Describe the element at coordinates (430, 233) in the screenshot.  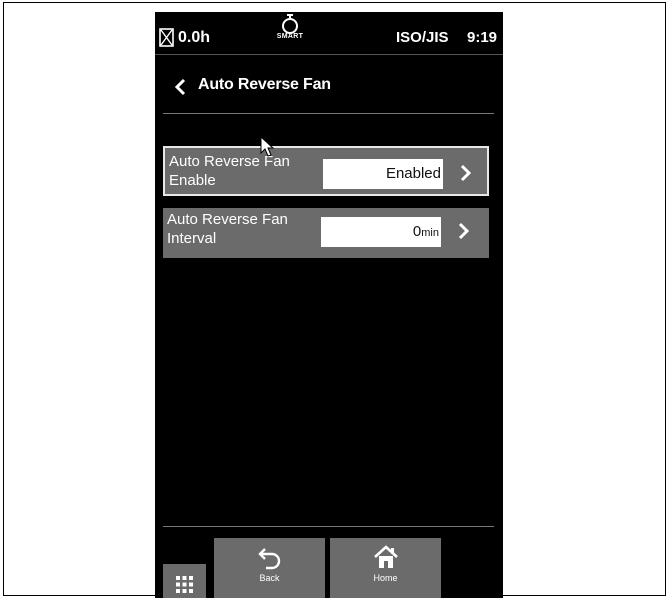
I see `setting-unit: min` at that location.